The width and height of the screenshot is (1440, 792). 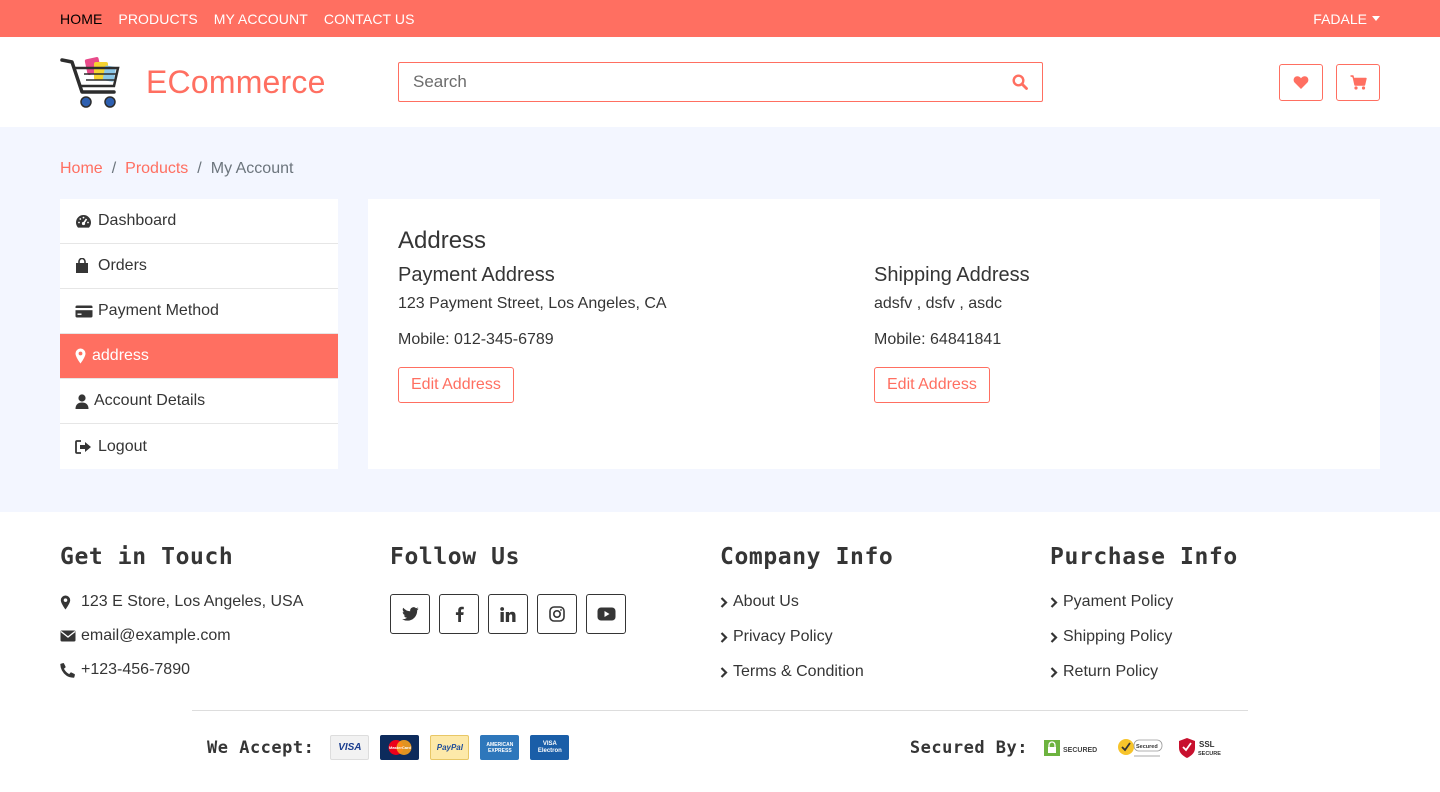 What do you see at coordinates (885, 637) in the screenshot?
I see `footer-link-privacy-policy: Privacy Policy` at bounding box center [885, 637].